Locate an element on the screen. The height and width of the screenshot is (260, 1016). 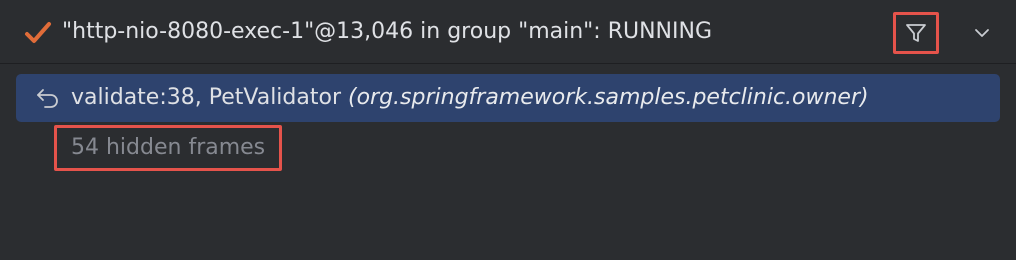
filter-icon is located at coordinates (916, 33).